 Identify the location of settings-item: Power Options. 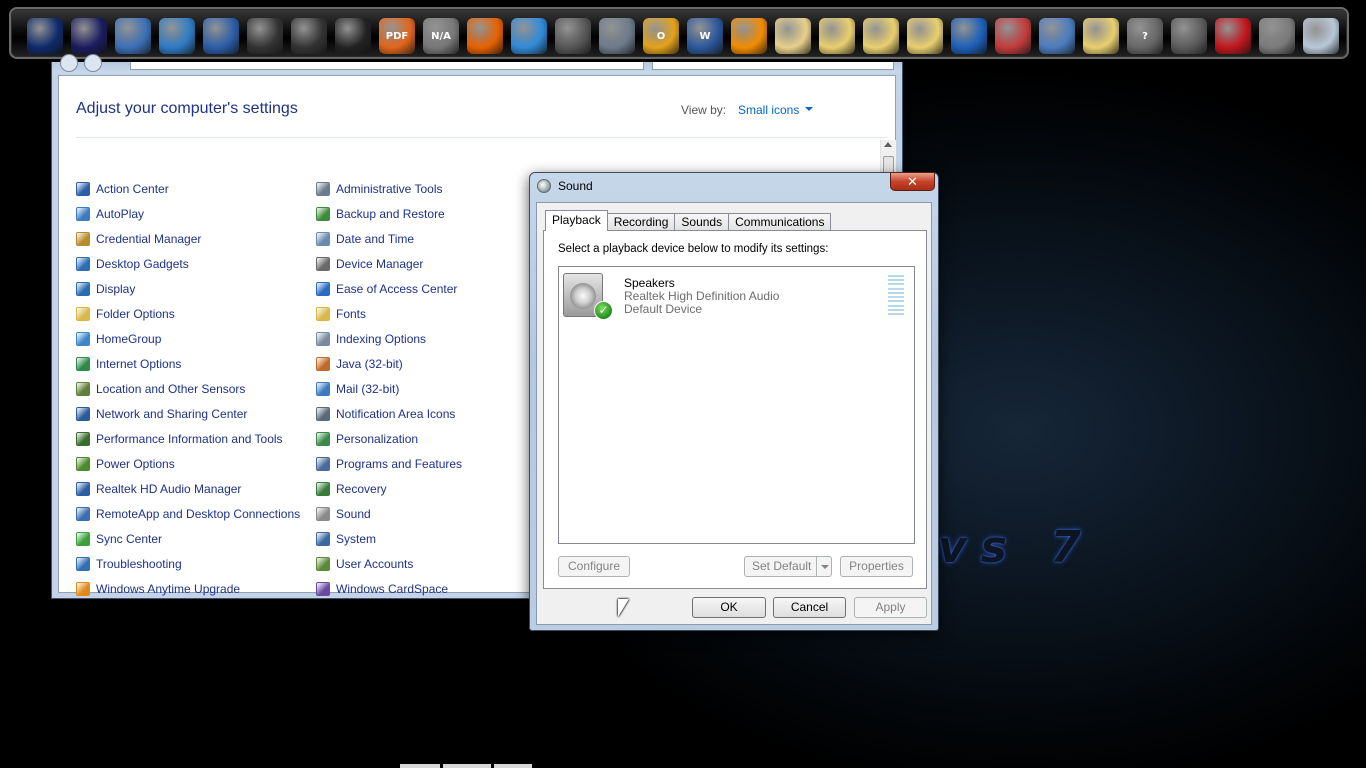
(188, 463).